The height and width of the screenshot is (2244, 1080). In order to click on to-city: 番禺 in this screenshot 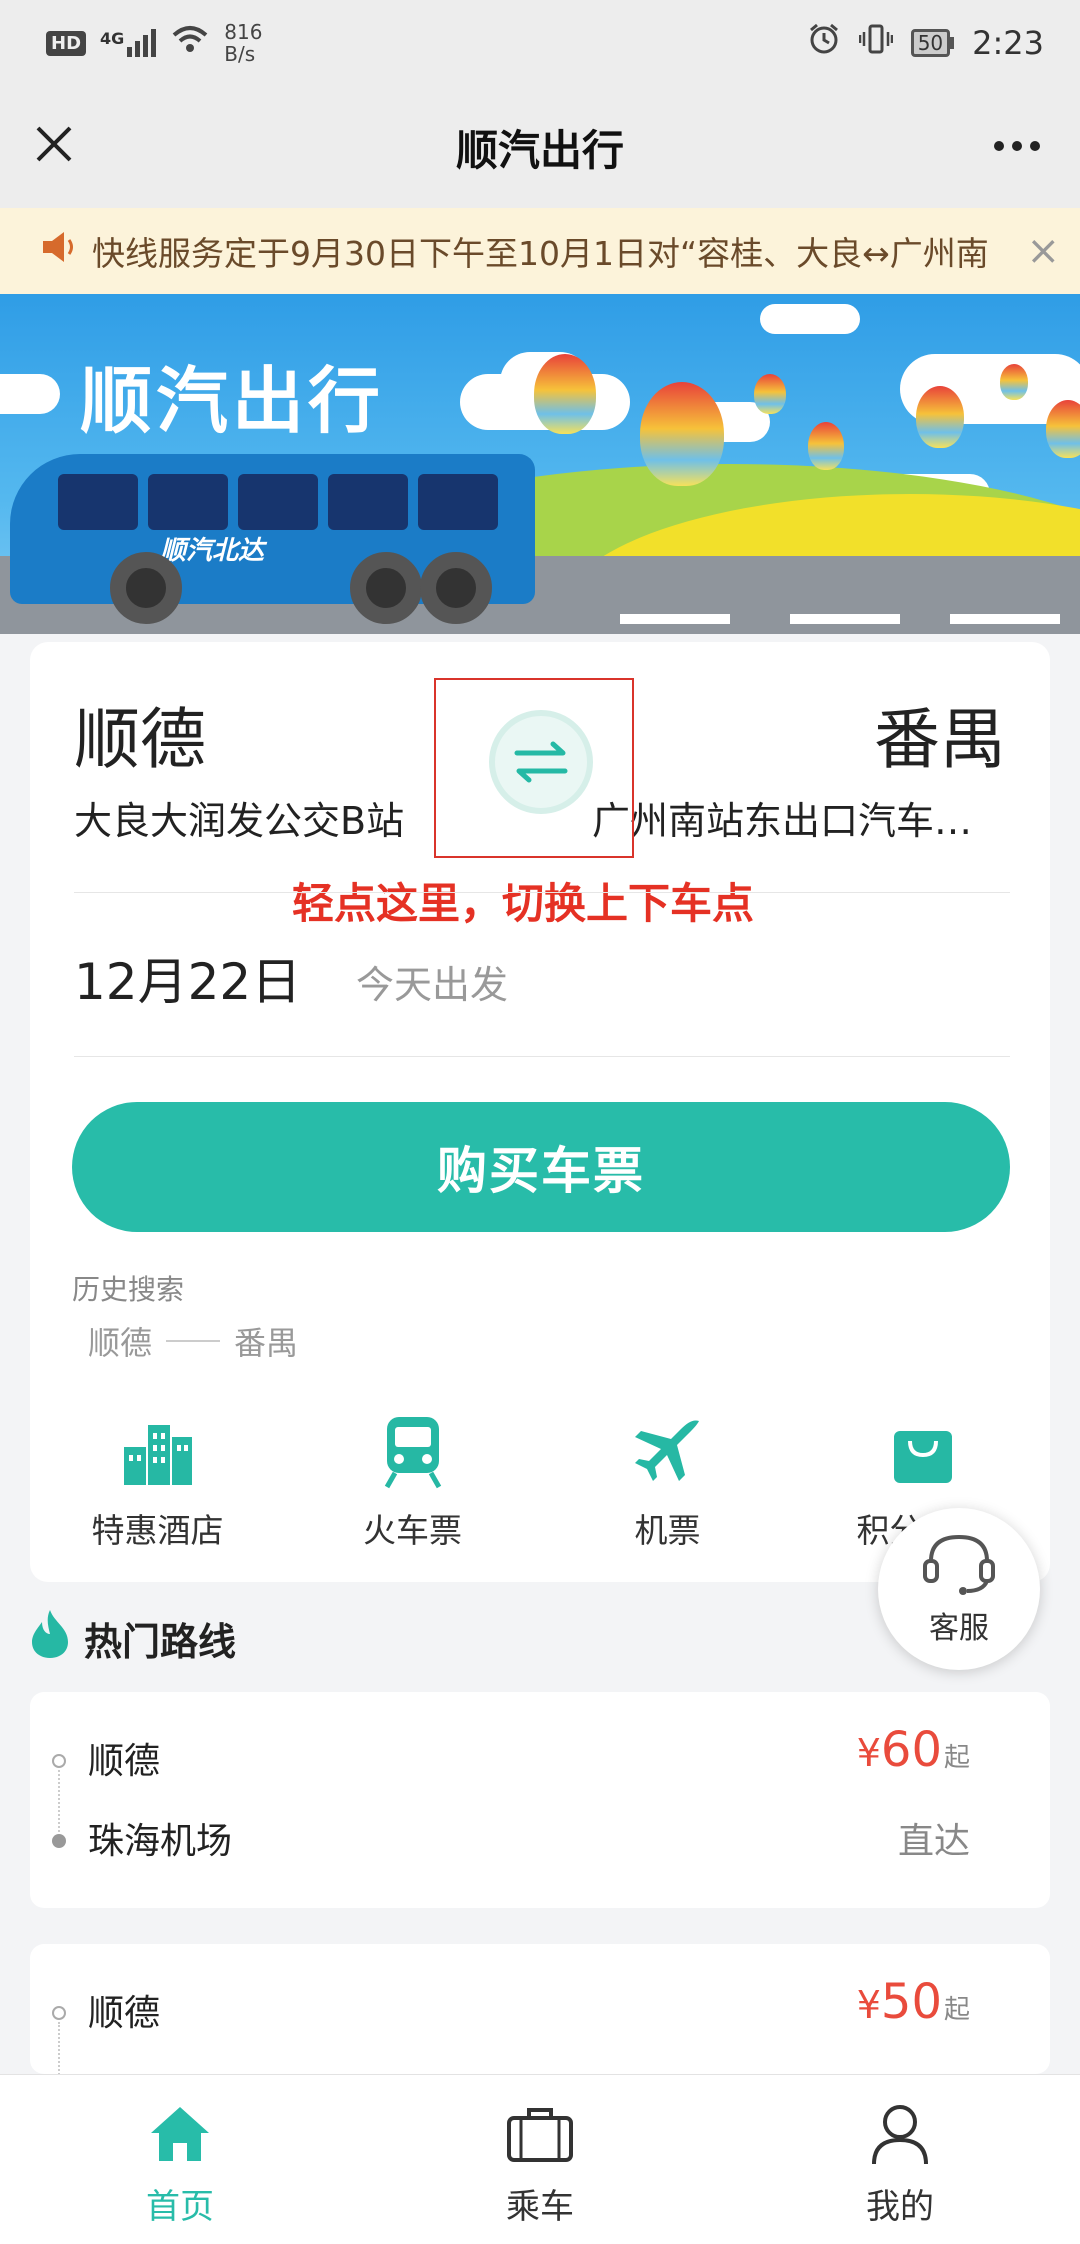, I will do `click(940, 734)`.